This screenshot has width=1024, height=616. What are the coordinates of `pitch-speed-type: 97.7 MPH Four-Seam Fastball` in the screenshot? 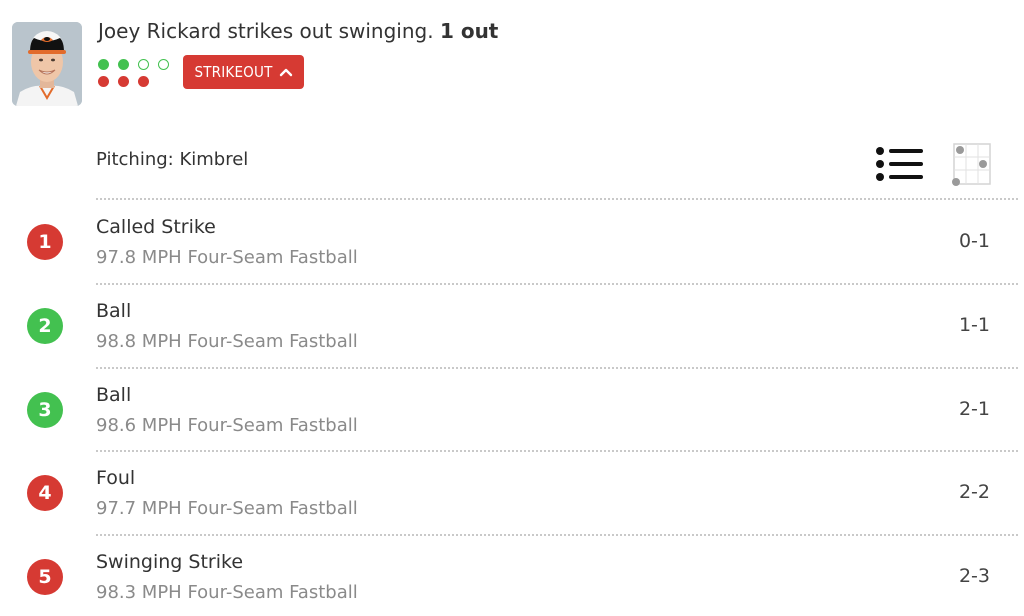 It's located at (227, 509).